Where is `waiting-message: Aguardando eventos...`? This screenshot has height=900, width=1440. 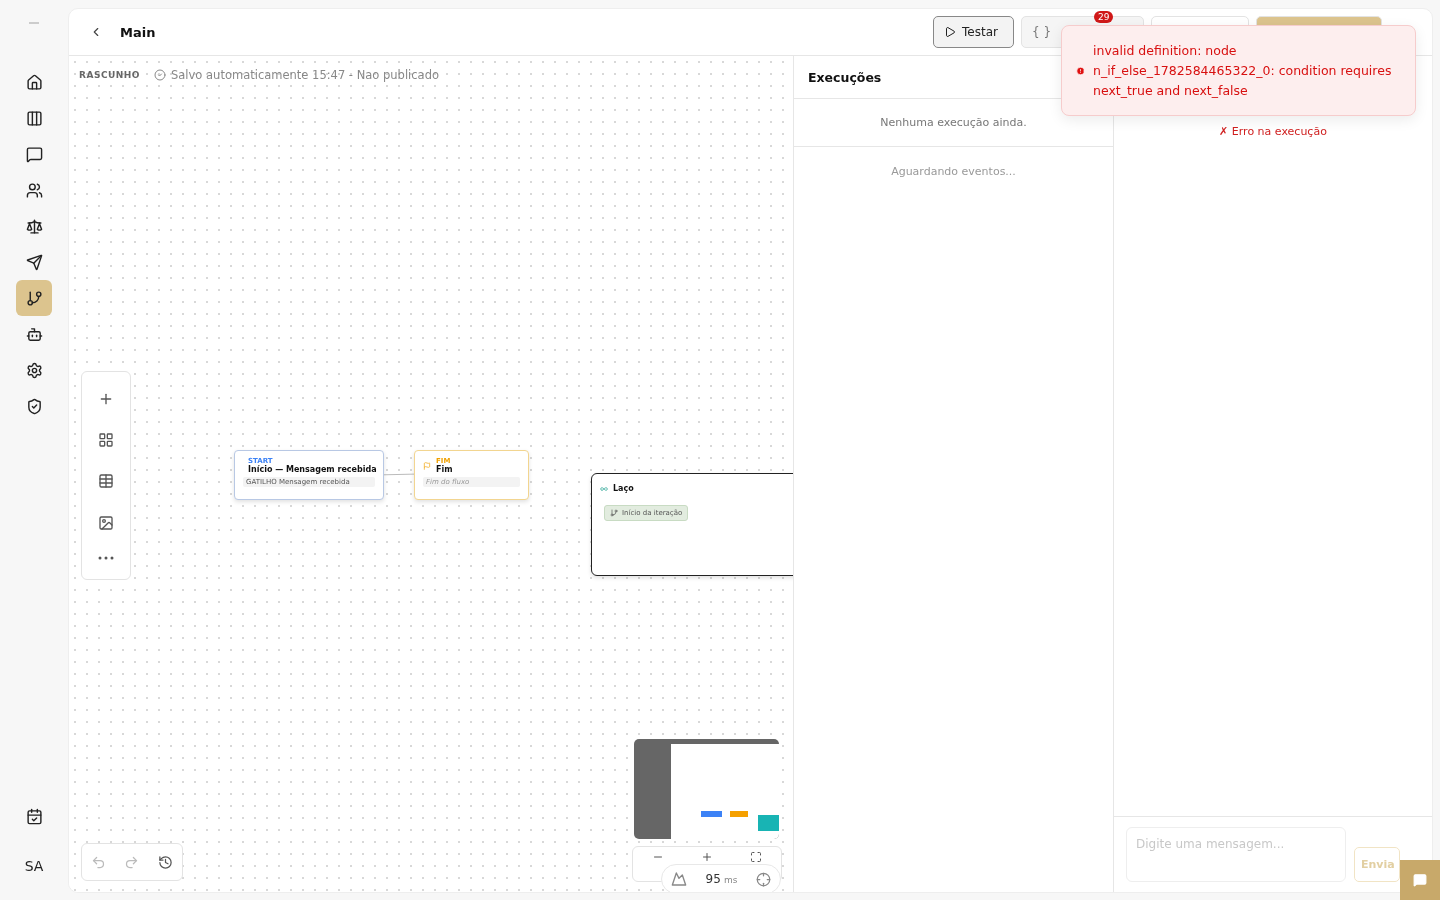
waiting-message: Aguardando eventos... is located at coordinates (953, 172).